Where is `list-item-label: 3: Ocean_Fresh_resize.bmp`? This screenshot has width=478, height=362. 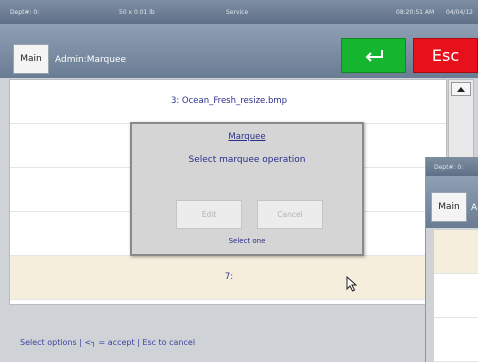
list-item-label: 3: Ocean_Fresh_resize.bmp is located at coordinates (229, 101).